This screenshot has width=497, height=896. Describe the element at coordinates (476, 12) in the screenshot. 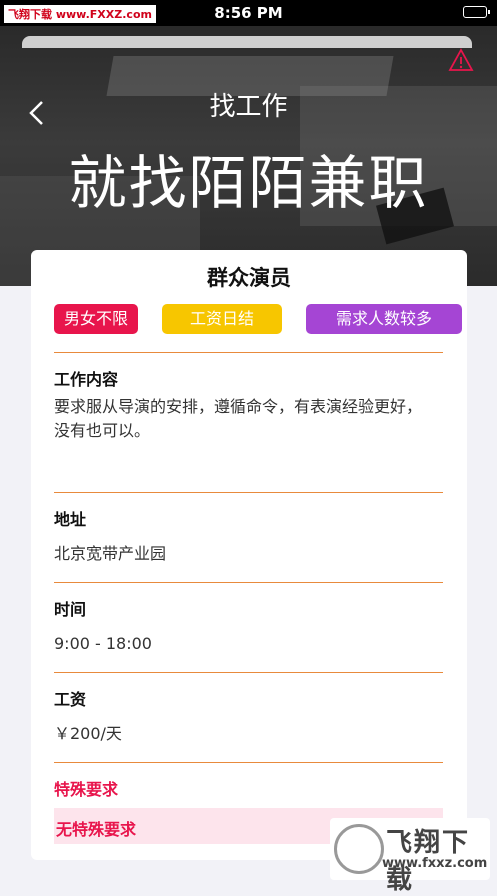

I see `battery-icon` at that location.